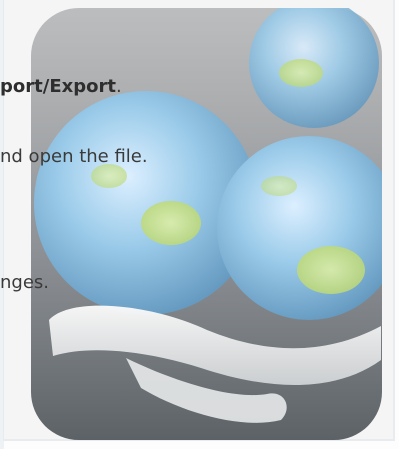  I want to click on export-keyword: Export, so click(82, 86).